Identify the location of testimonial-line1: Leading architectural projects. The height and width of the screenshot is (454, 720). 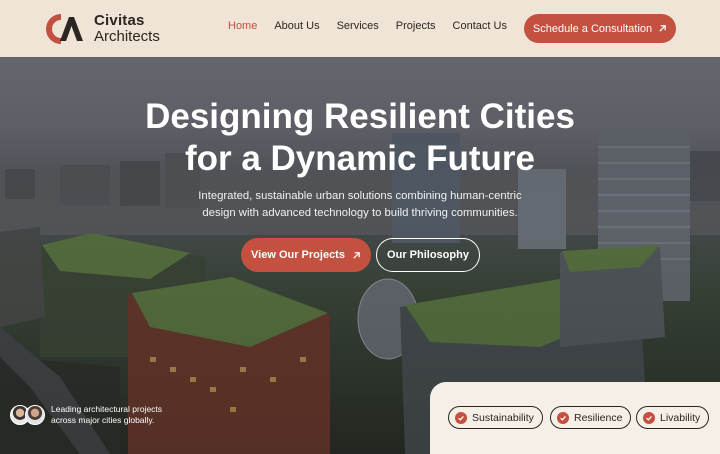
(107, 409).